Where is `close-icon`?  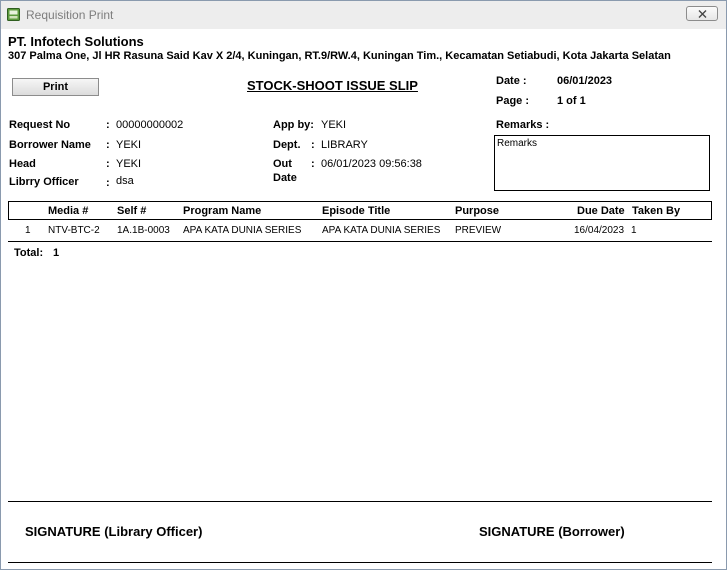
close-icon is located at coordinates (702, 14).